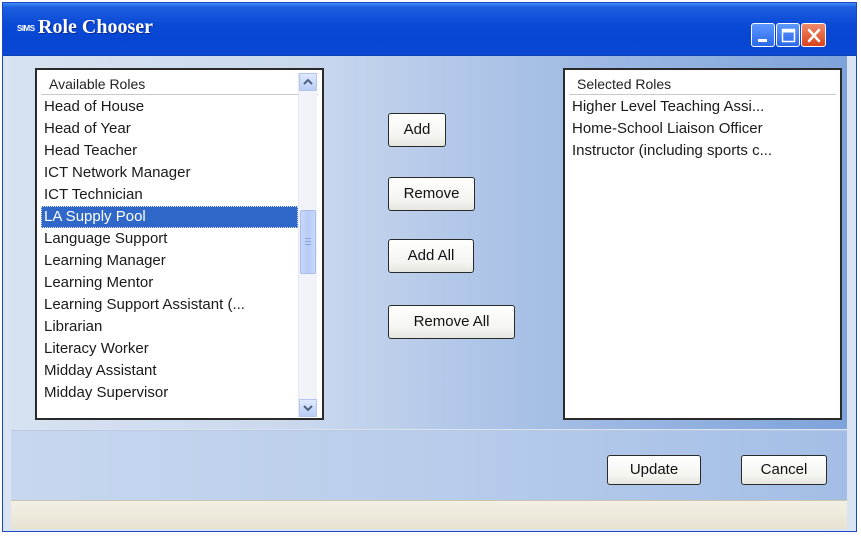 This screenshot has height=536, width=861. What do you see at coordinates (763, 35) in the screenshot?
I see `minimize-button` at bounding box center [763, 35].